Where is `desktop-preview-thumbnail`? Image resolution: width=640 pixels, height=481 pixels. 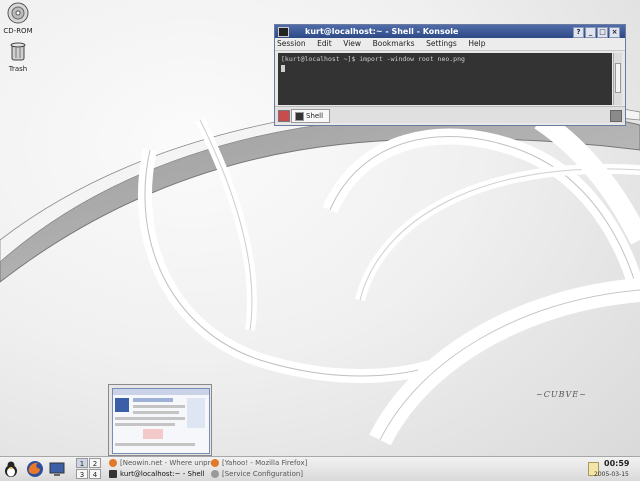
desktop-preview-thumbnail is located at coordinates (160, 420).